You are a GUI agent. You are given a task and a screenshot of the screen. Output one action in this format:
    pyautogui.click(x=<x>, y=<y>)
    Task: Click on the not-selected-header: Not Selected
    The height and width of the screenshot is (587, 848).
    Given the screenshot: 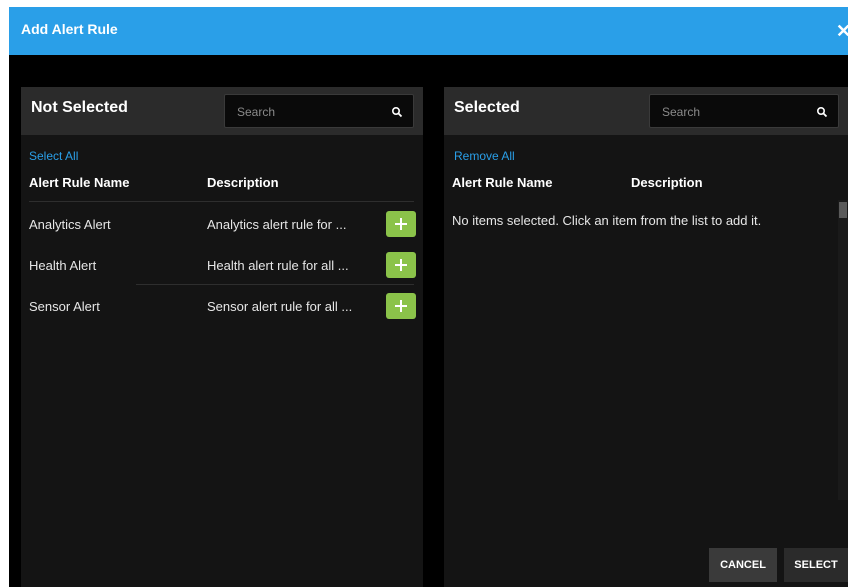 What is the action you would take?
    pyautogui.click(x=222, y=111)
    